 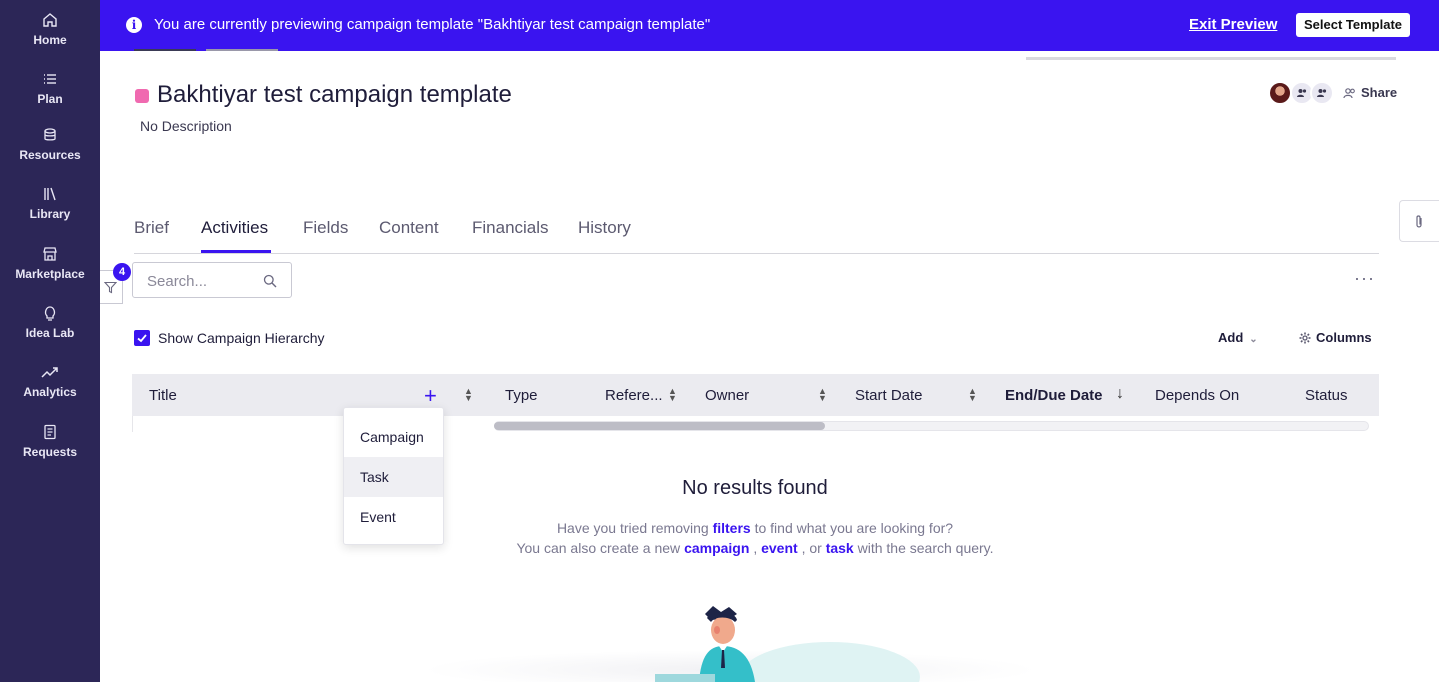 I want to click on create-task-link: task, so click(x=840, y=548).